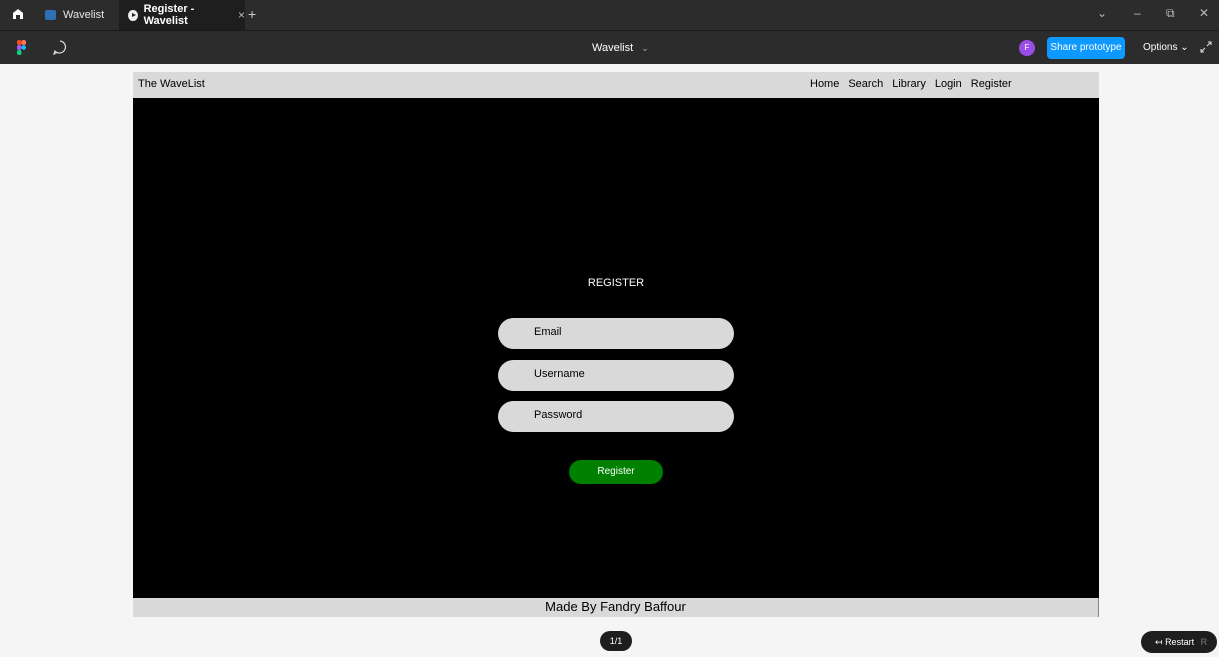 The width and height of the screenshot is (1219, 657). I want to click on tab-label: Wavelist, so click(84, 15).